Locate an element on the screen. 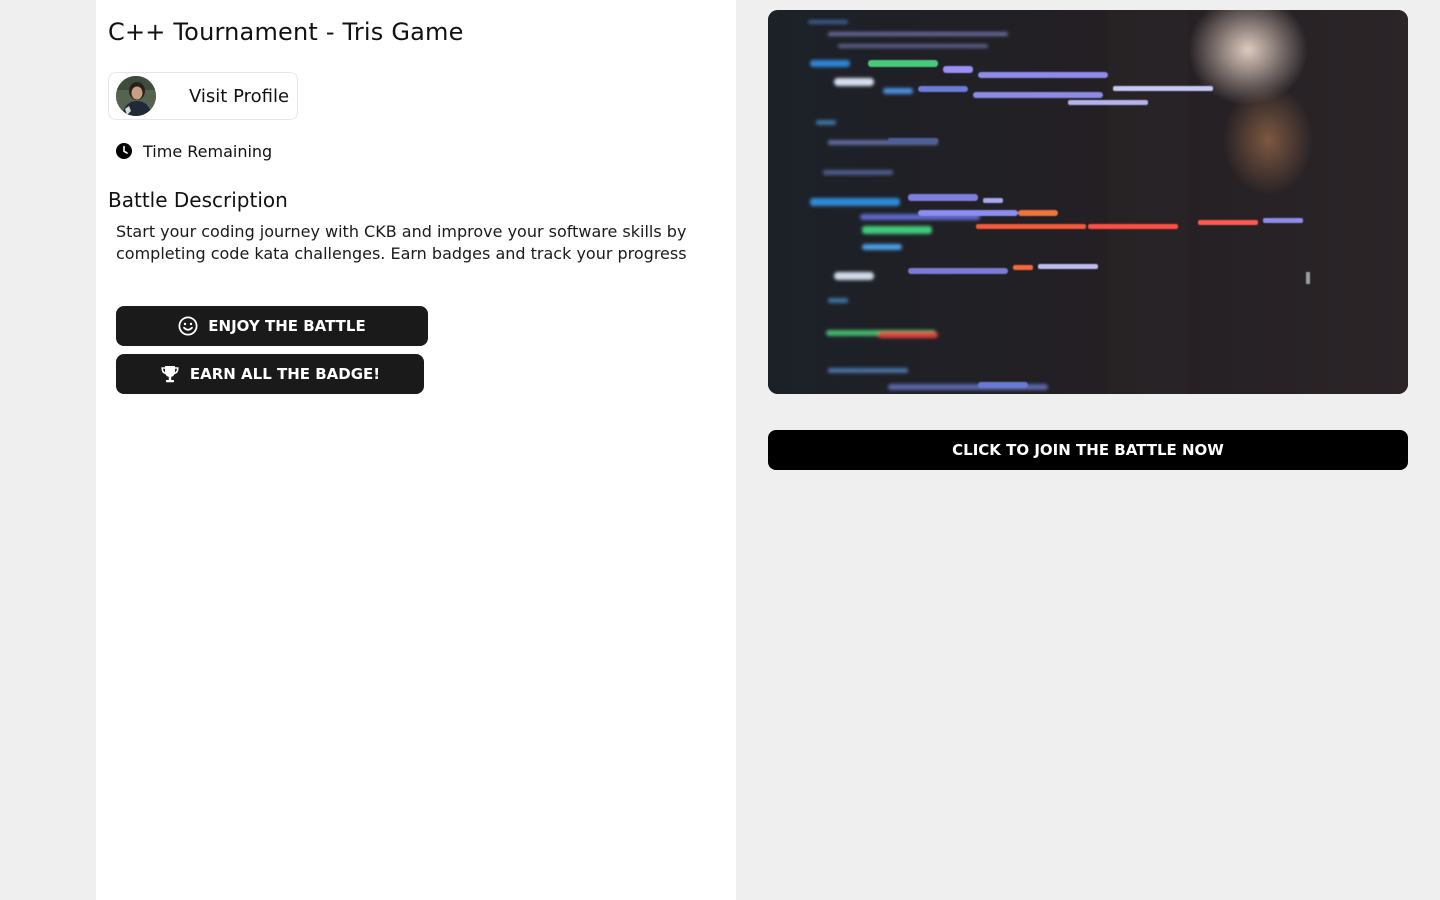  smiley-icon is located at coordinates (188, 326).